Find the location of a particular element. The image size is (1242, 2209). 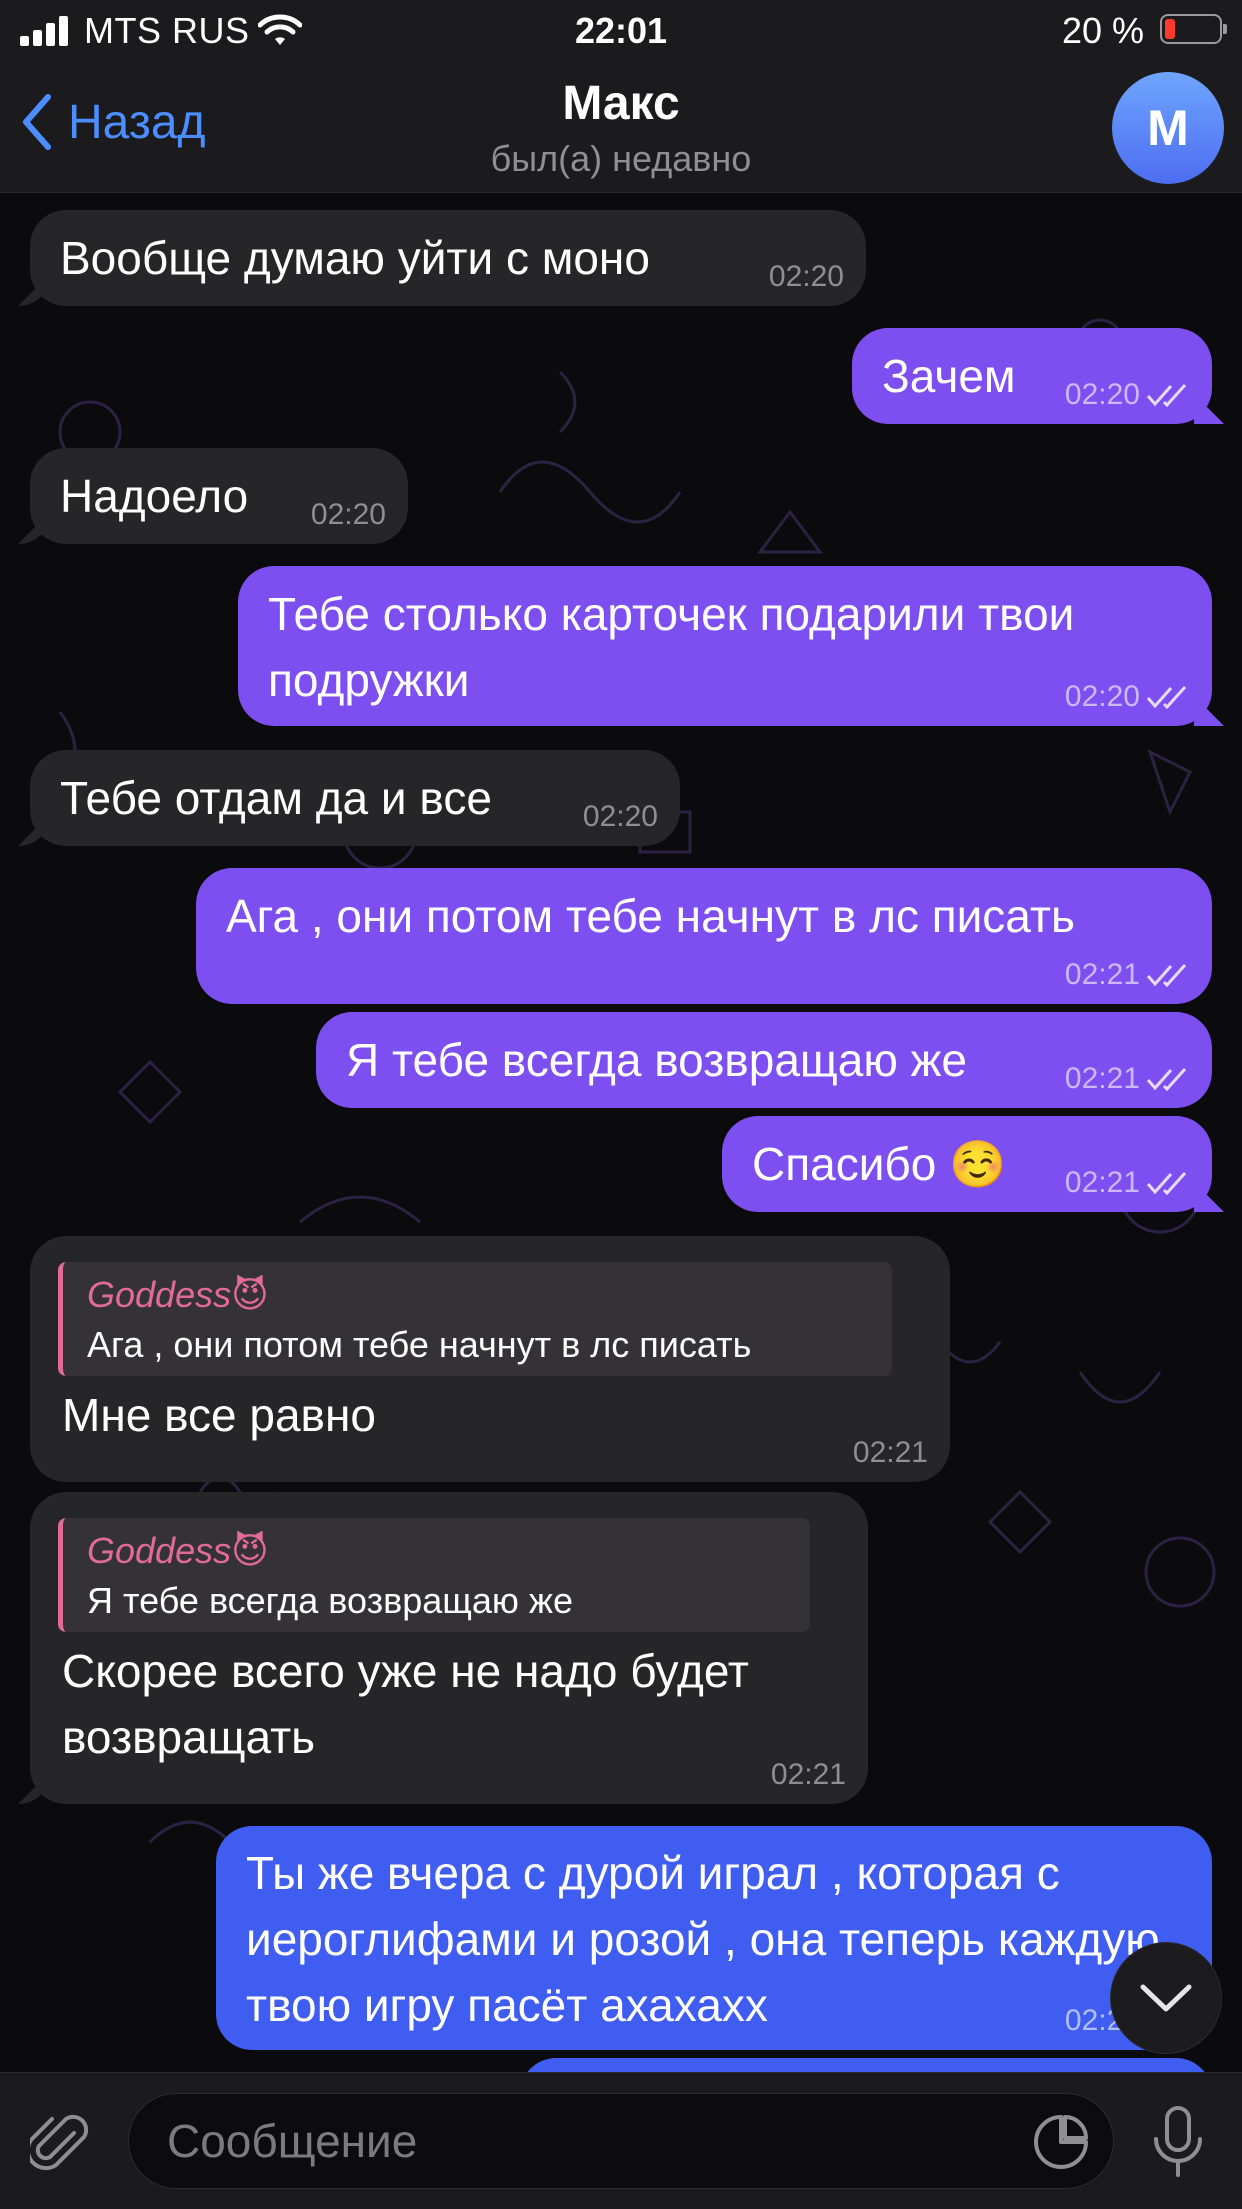

message-text: Зачем is located at coordinates (949, 376).